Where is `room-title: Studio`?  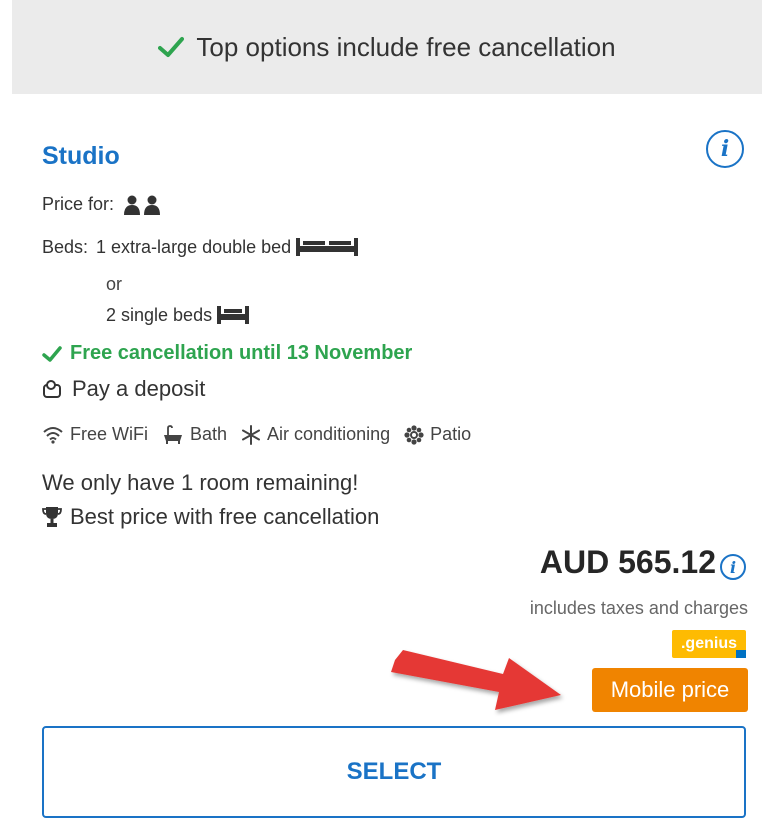
room-title: Studio is located at coordinates (81, 156).